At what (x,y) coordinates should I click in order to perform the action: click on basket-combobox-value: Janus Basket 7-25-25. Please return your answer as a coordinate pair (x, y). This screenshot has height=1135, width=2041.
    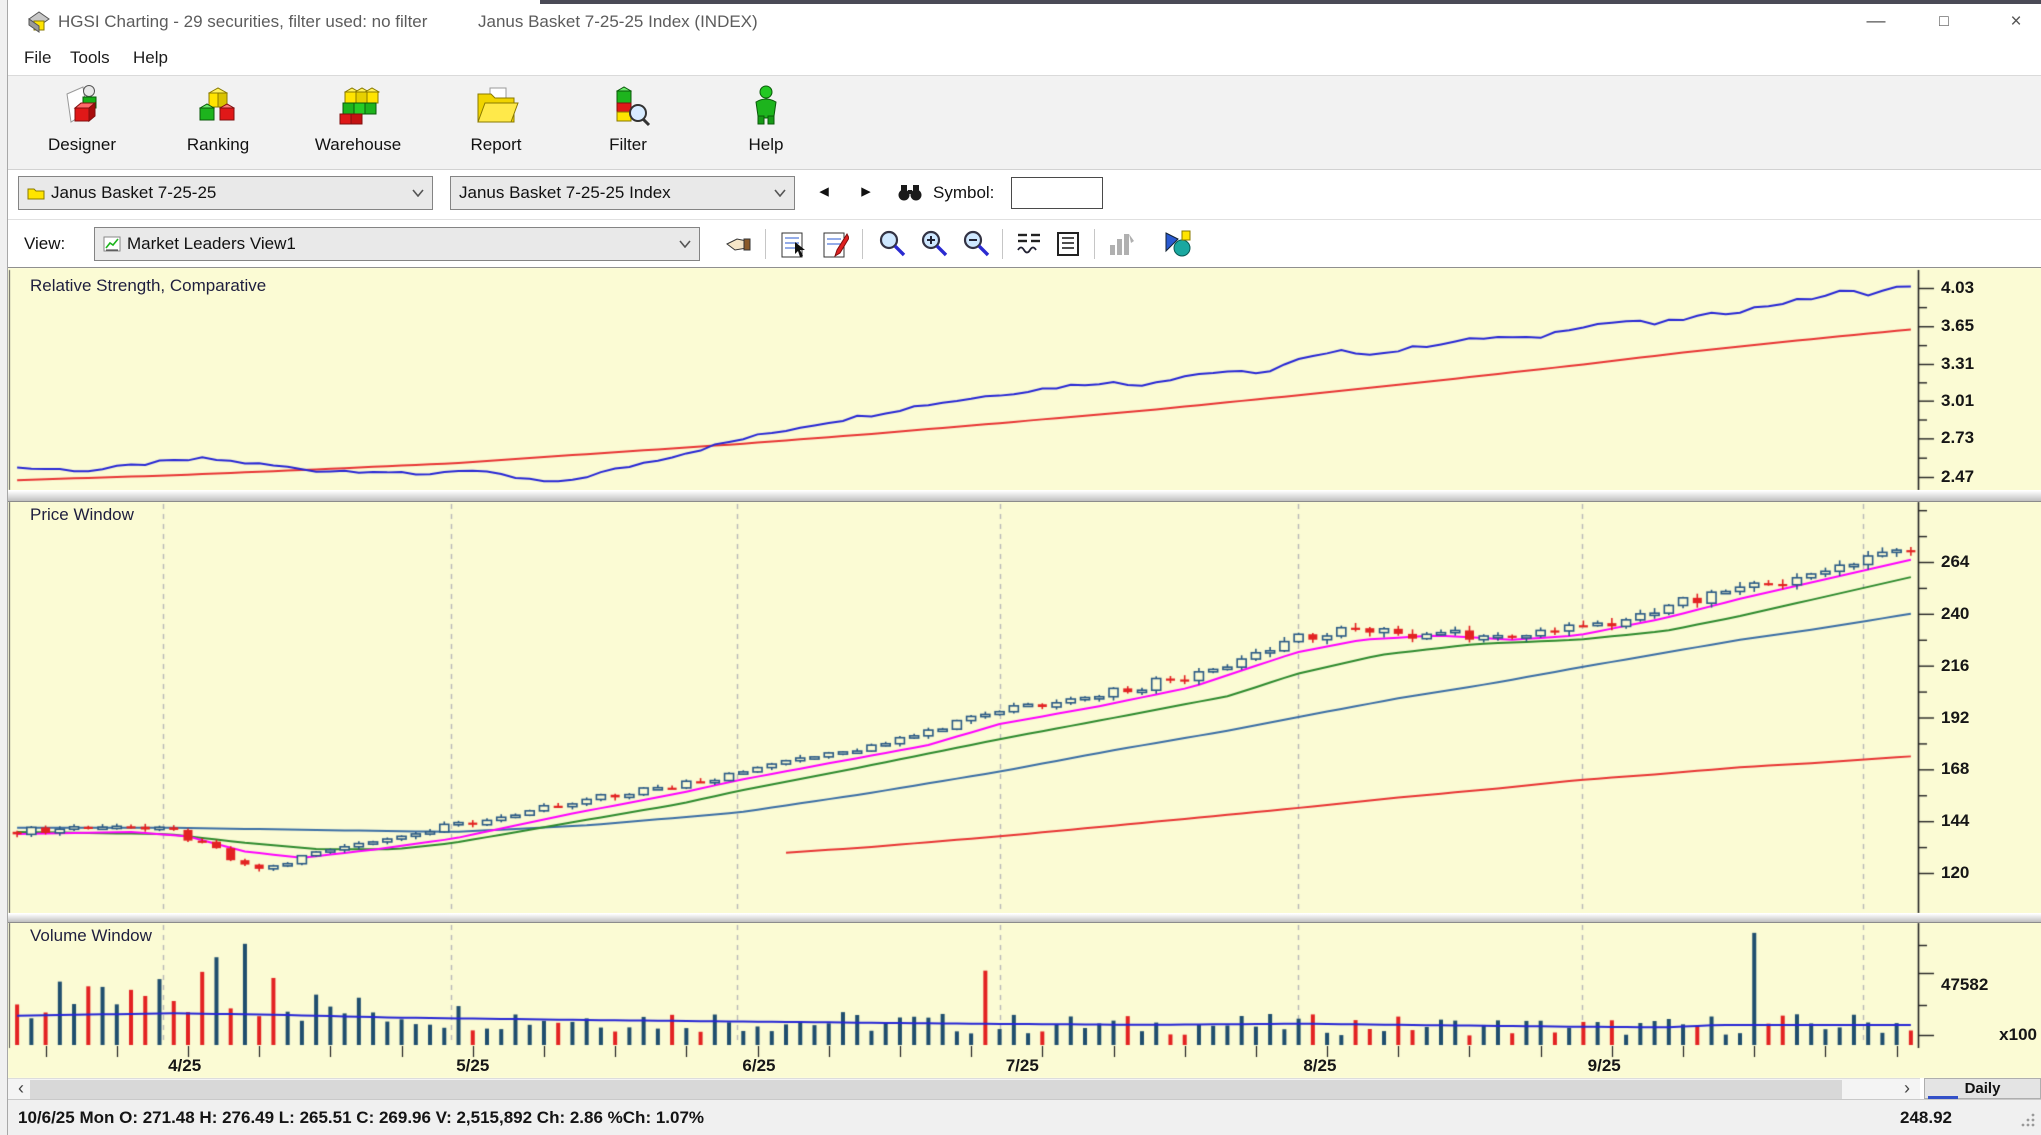
    Looking at the image, I should click on (134, 192).